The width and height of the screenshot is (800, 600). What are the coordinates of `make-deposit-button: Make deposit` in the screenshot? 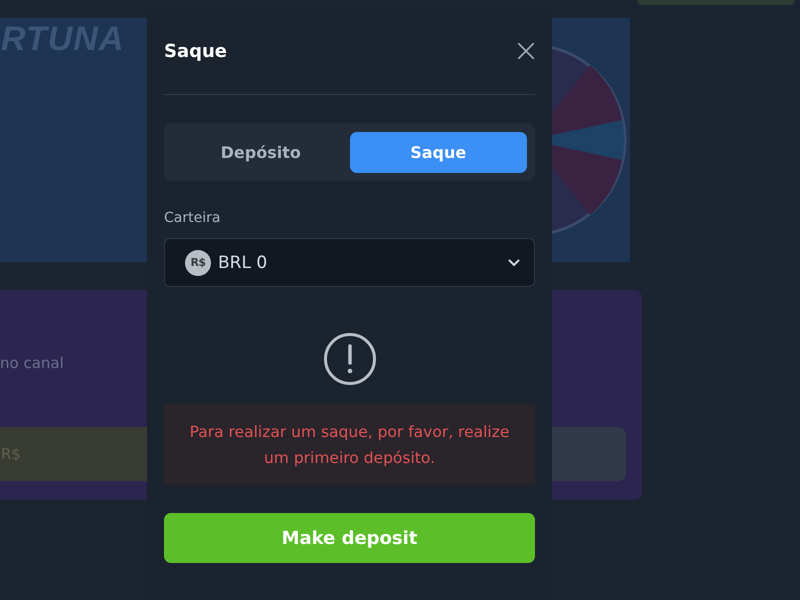 It's located at (349, 538).